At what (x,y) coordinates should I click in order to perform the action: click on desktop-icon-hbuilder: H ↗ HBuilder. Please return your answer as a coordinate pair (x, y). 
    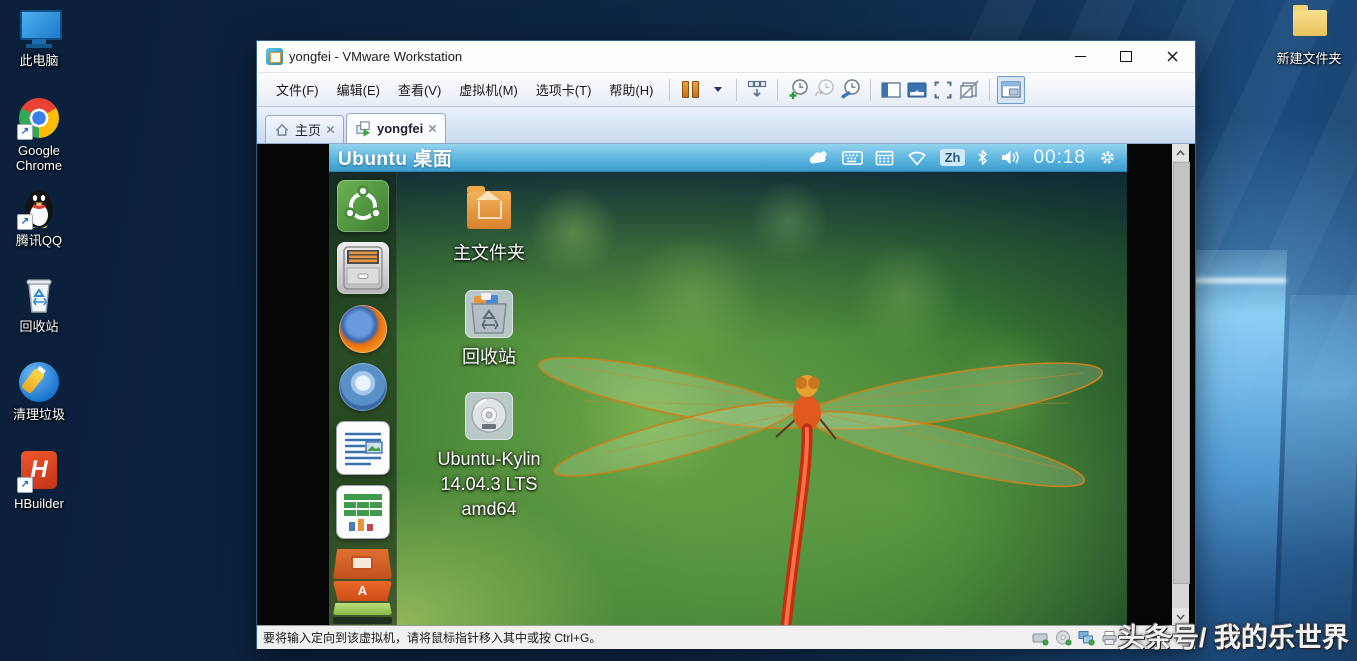
    Looking at the image, I should click on (39, 480).